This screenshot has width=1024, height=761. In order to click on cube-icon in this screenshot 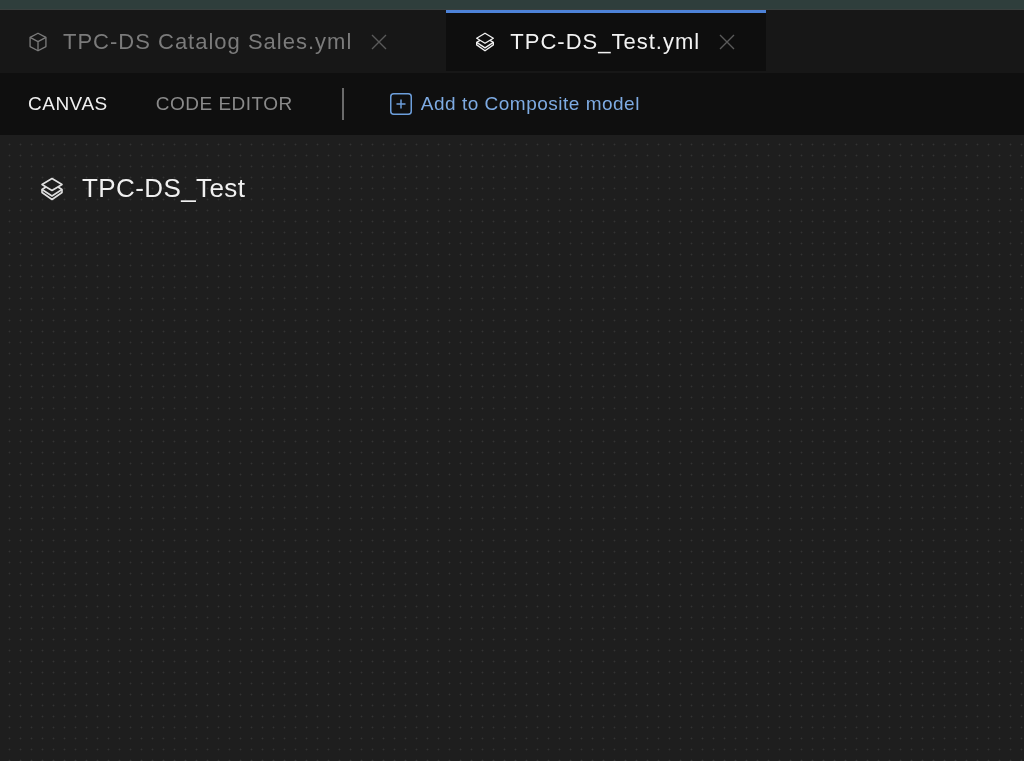, I will do `click(38, 42)`.